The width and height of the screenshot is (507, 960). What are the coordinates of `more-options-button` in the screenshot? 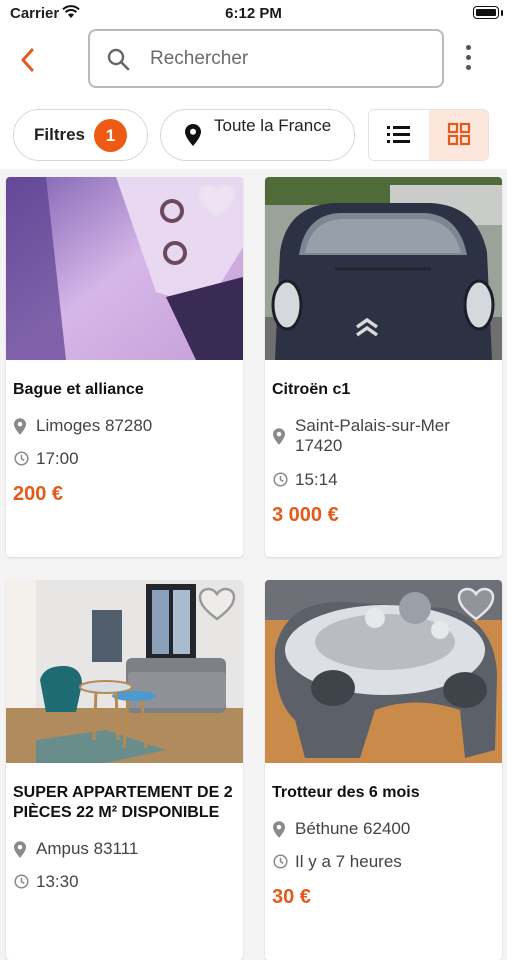 It's located at (468, 60).